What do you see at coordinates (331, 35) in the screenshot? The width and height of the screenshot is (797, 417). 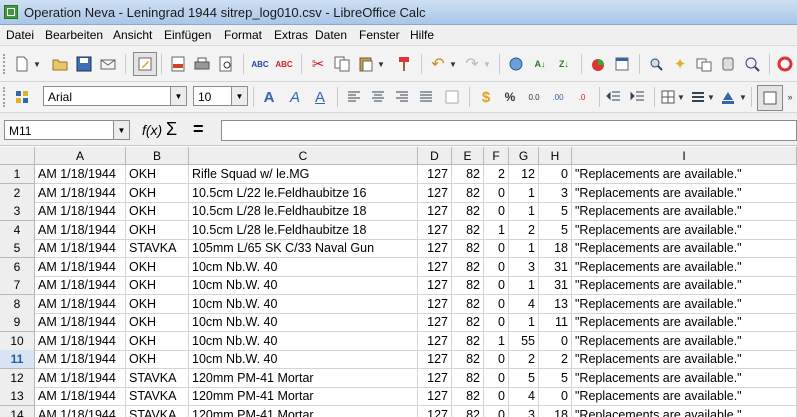 I see `menu-daten: Daten` at bounding box center [331, 35].